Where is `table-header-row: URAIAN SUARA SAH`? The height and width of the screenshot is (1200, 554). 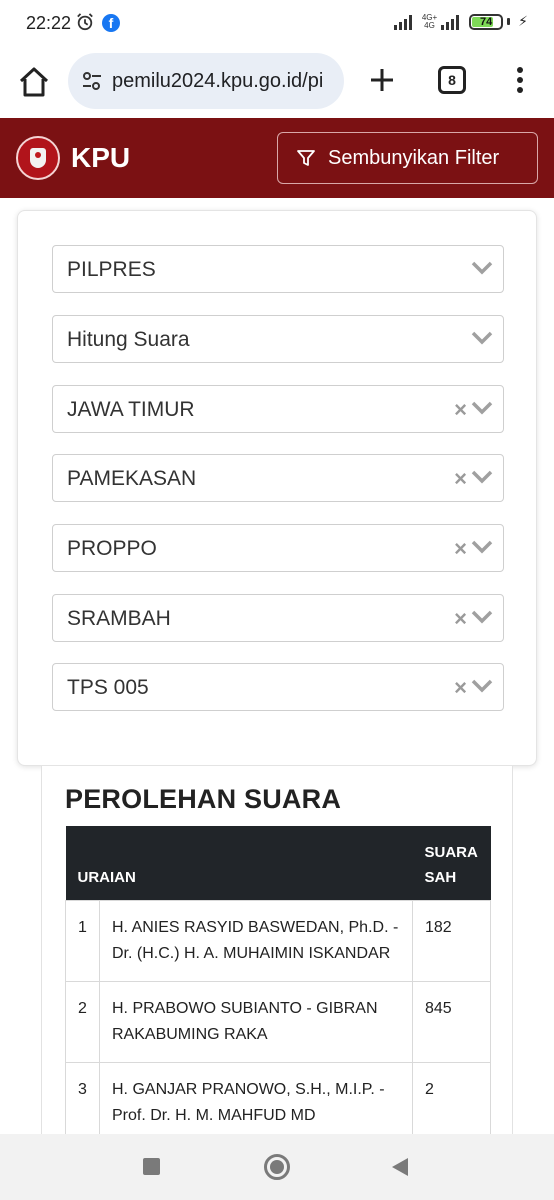
table-header-row: URAIAN SUARA SAH is located at coordinates (278, 863).